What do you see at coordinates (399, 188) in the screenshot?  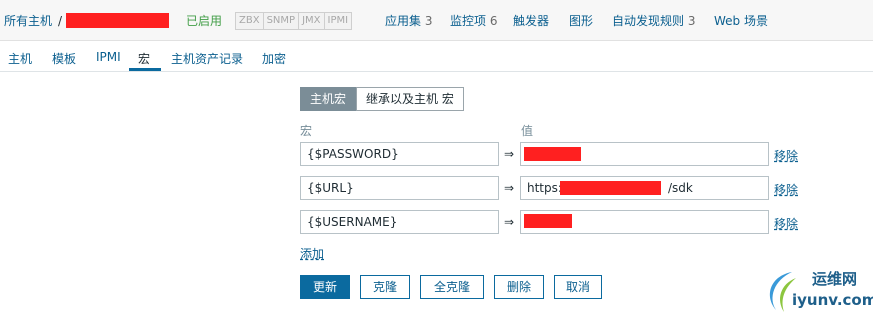 I see `macro-name-input: {$URL}` at bounding box center [399, 188].